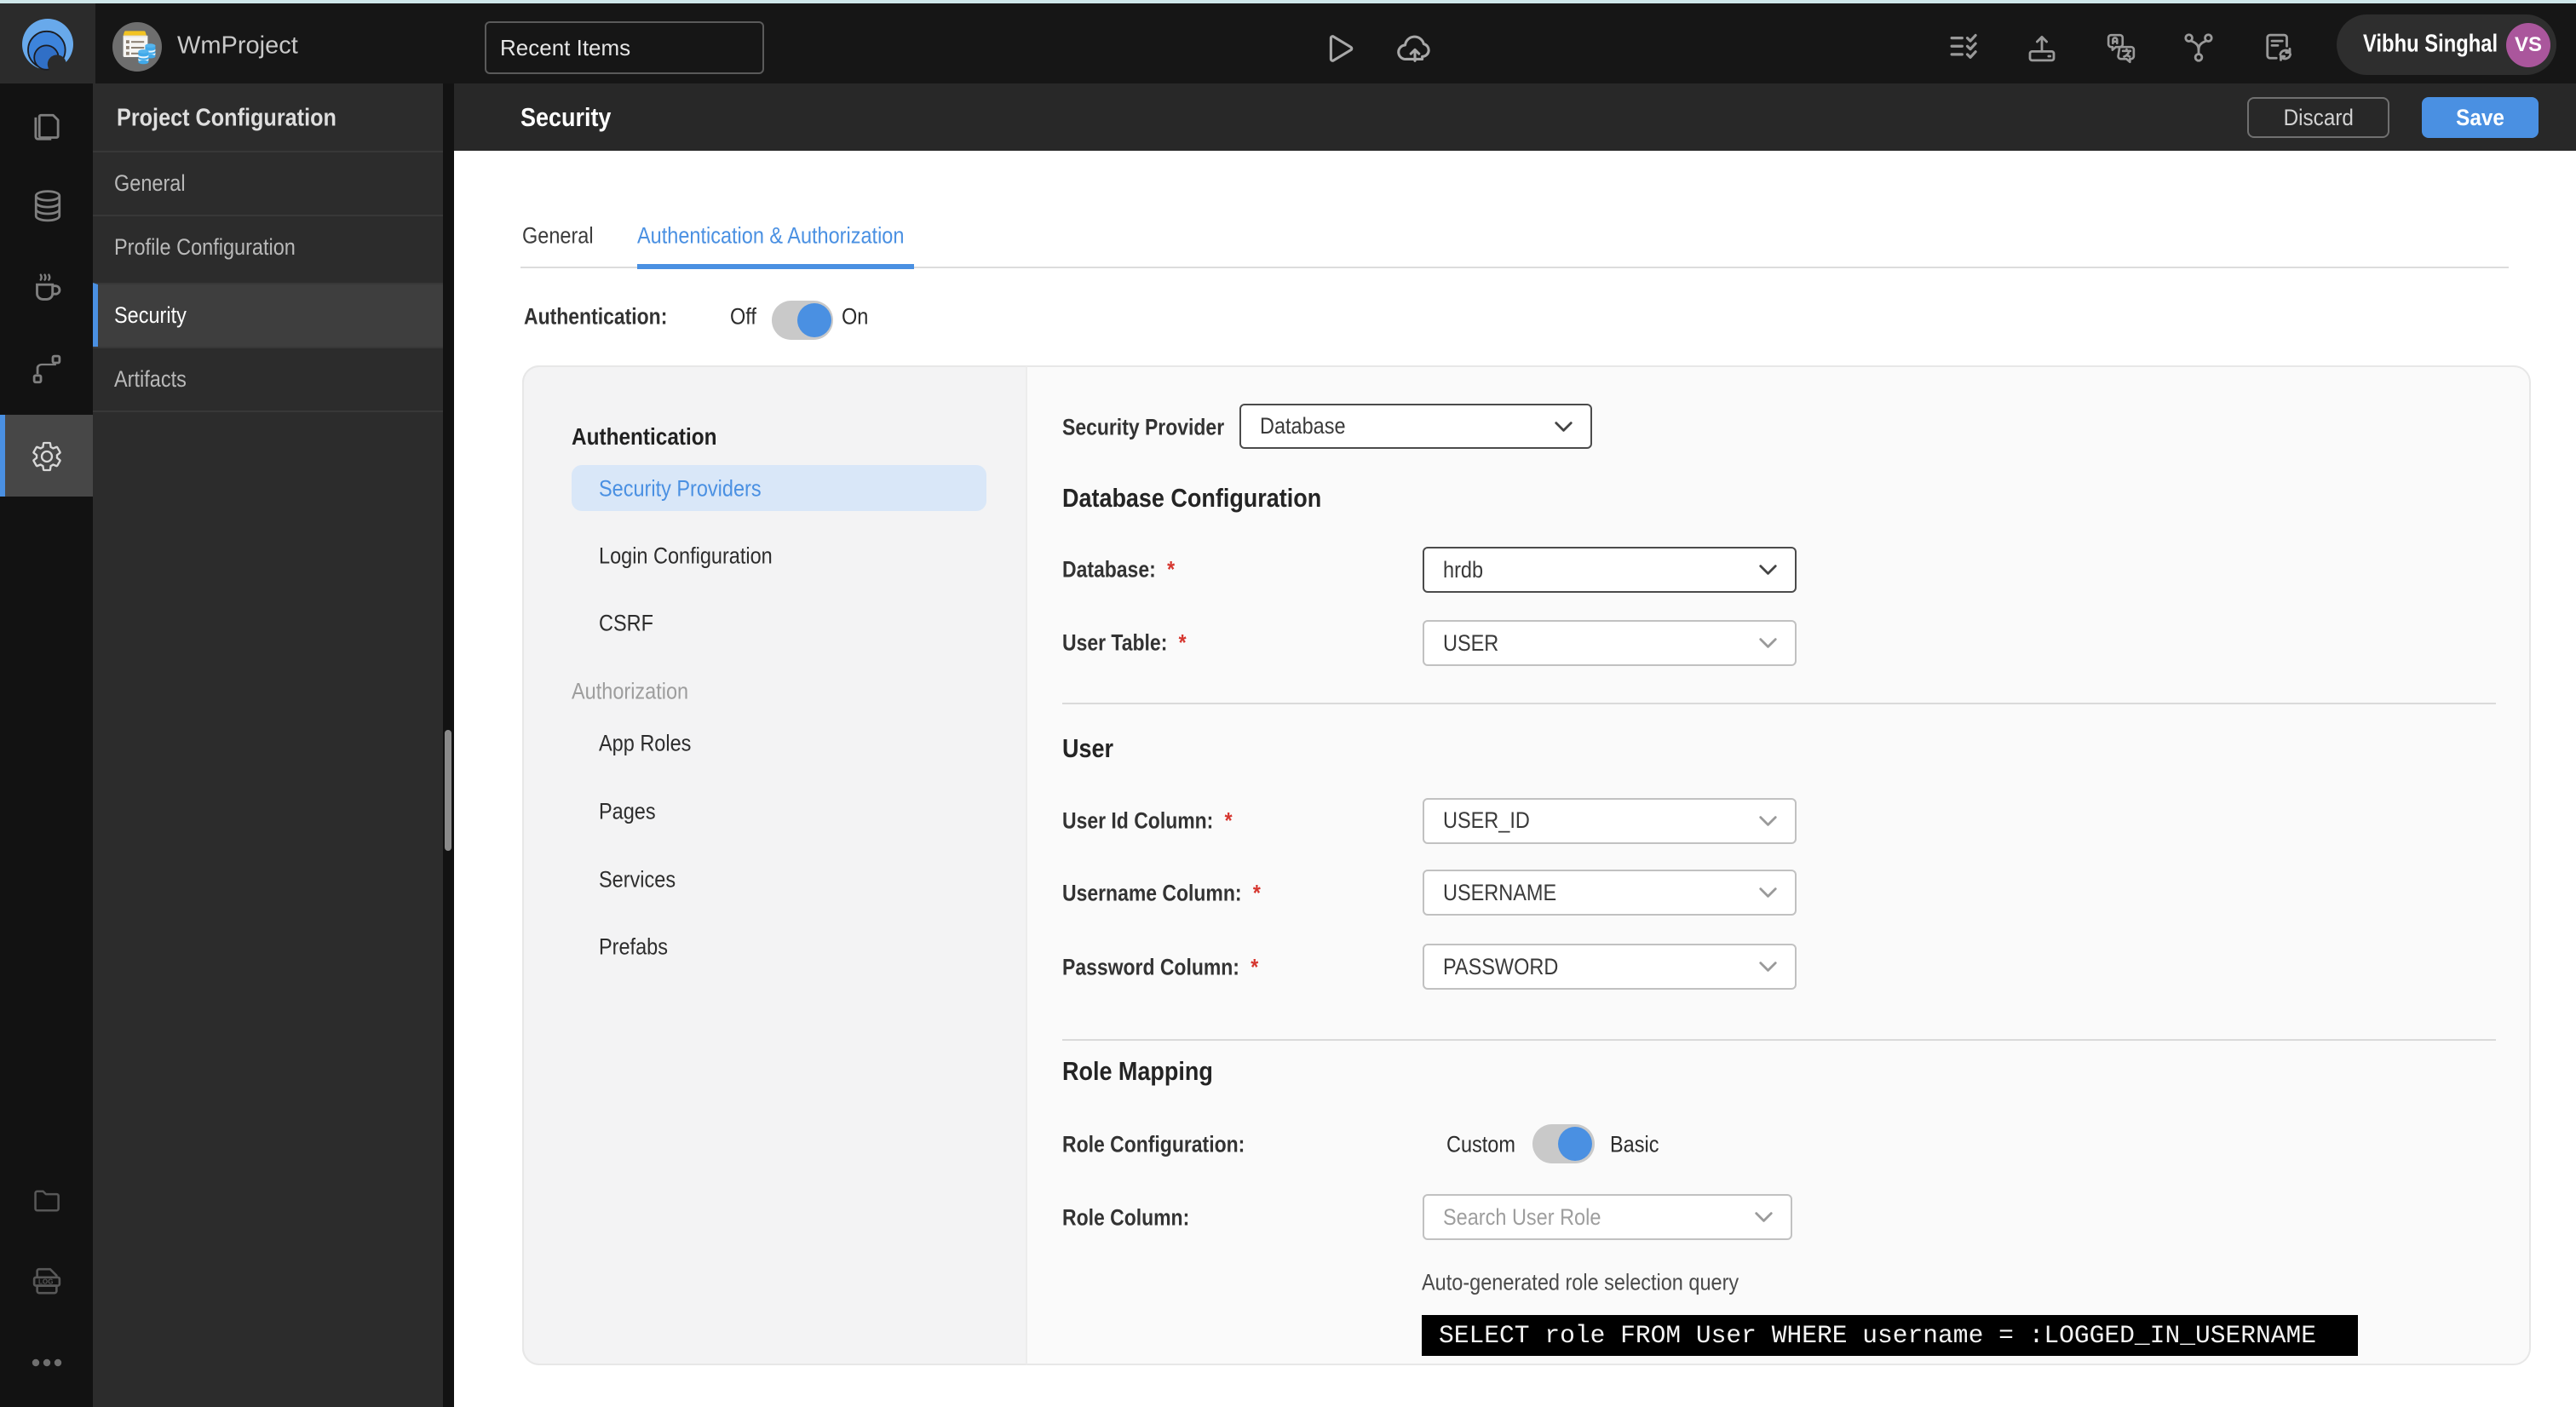 This screenshot has width=2576, height=1407. Describe the element at coordinates (46, 1282) in the screenshot. I see `svg-text: LOG` at that location.